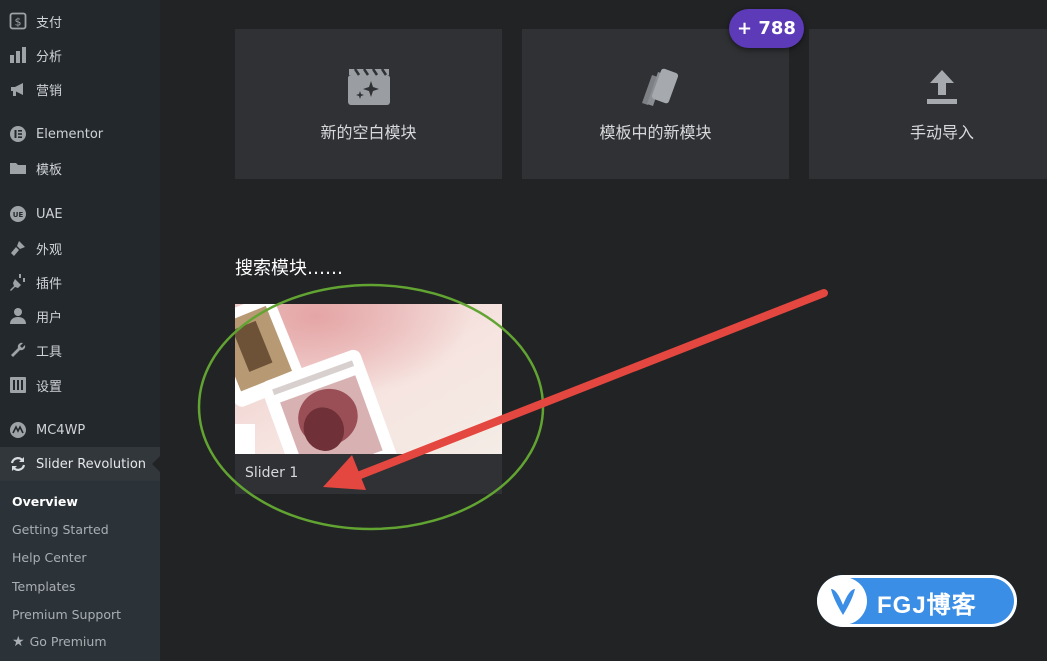  What do you see at coordinates (766, 28) in the screenshot?
I see `template-count-badge: + 788` at bounding box center [766, 28].